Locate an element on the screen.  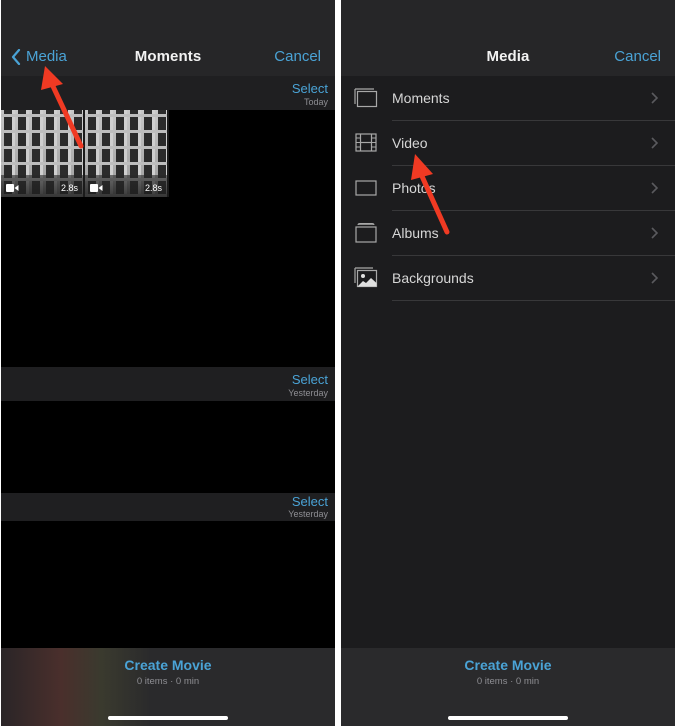
landscape-icon is located at coordinates (366, 277).